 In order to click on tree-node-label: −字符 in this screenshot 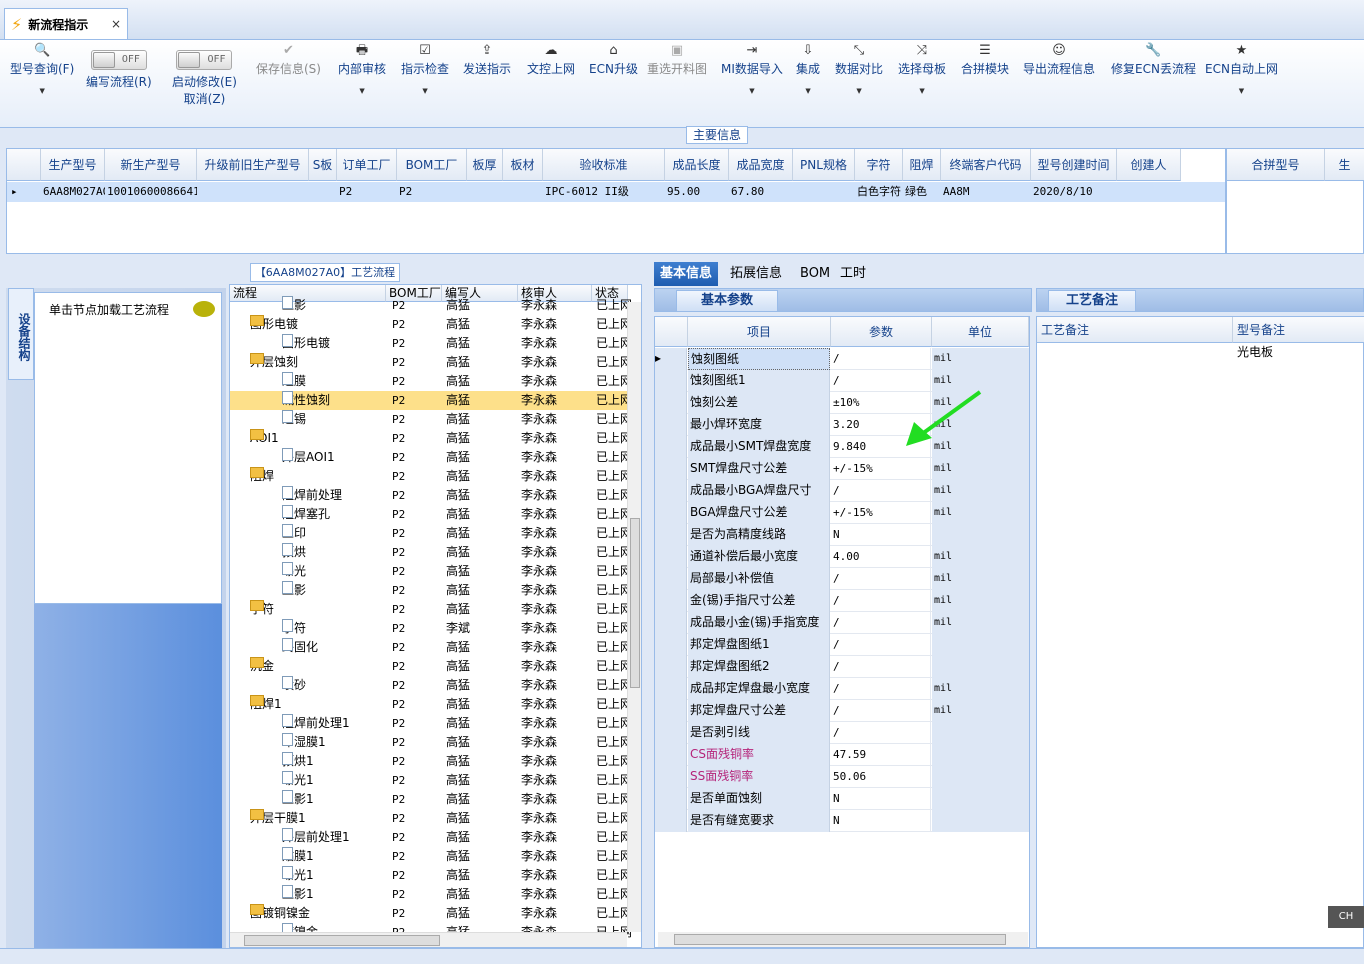, I will do `click(318, 609)`.